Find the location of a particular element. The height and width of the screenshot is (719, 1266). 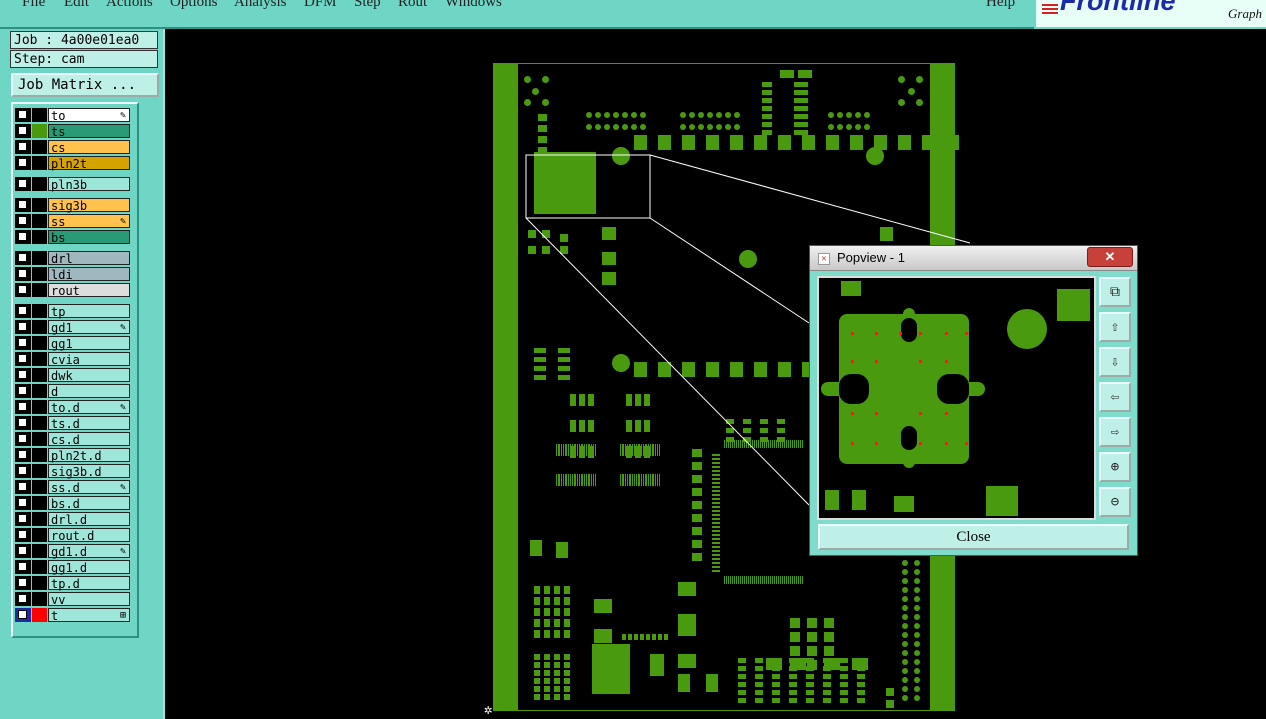

menu-actions: Actions is located at coordinates (129, 5).